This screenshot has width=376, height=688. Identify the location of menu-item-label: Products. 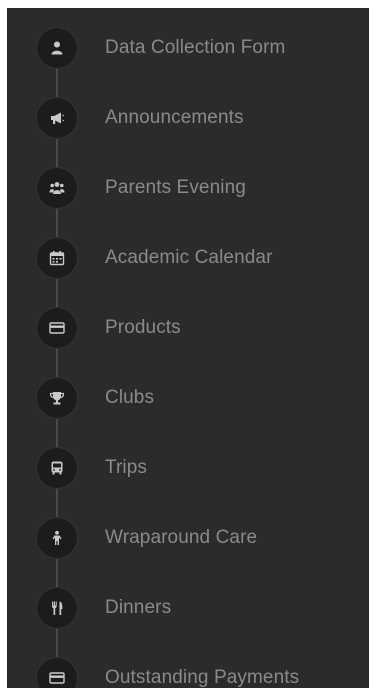
(143, 327).